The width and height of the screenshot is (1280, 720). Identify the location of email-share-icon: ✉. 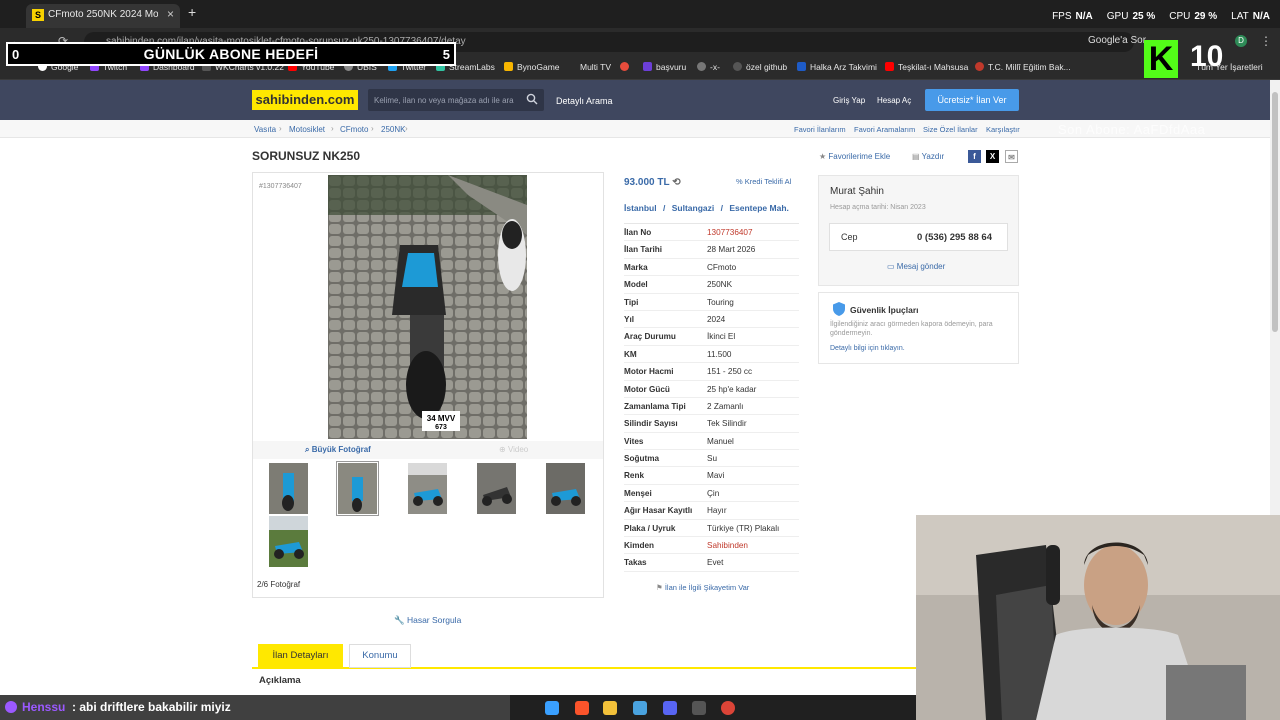
(1011, 156).